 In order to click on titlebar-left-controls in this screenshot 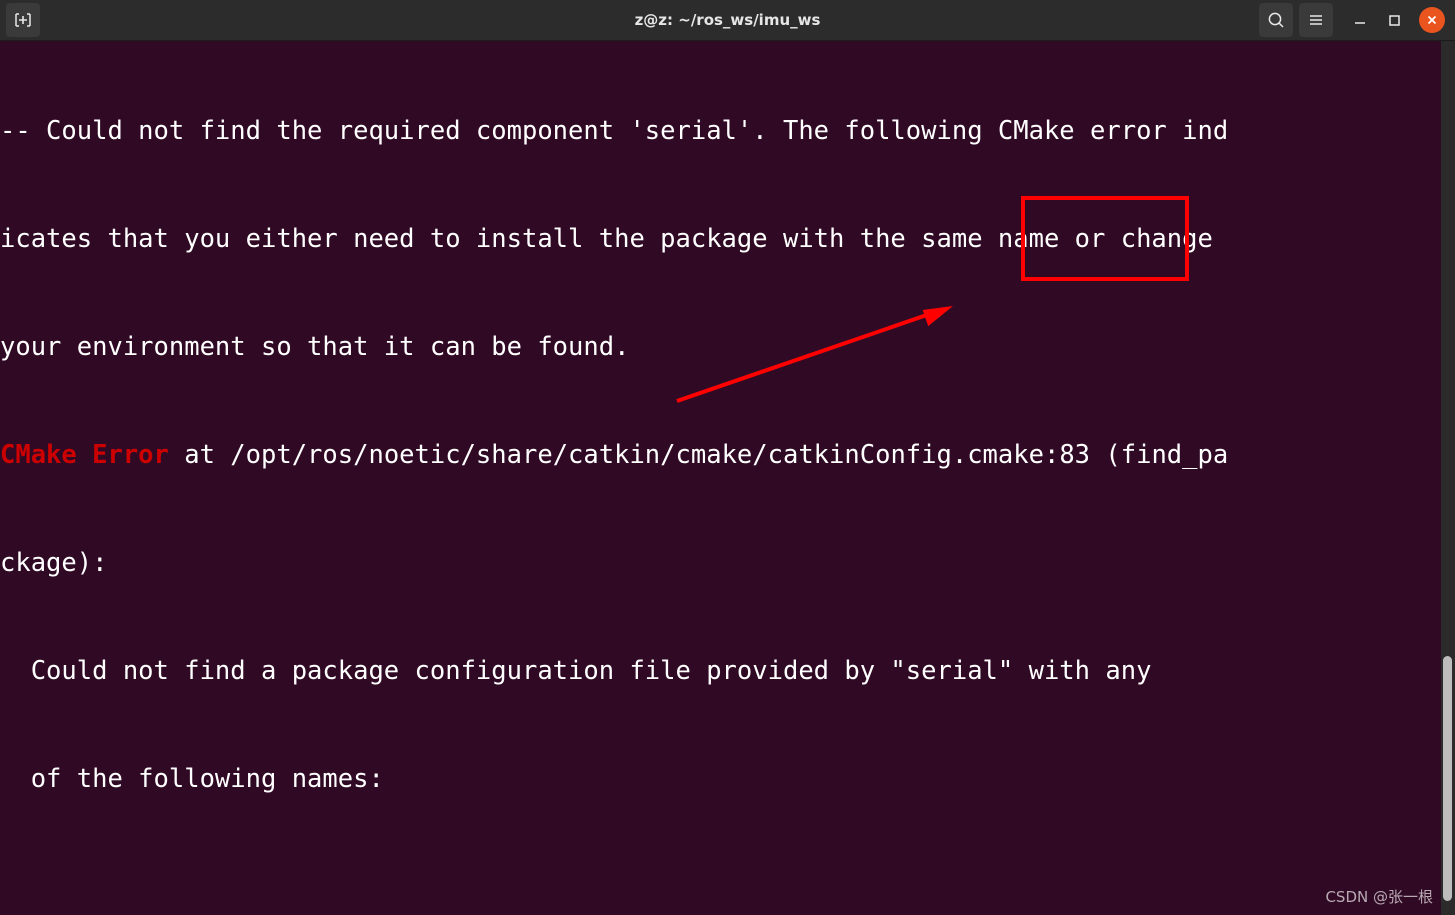, I will do `click(23, 20)`.